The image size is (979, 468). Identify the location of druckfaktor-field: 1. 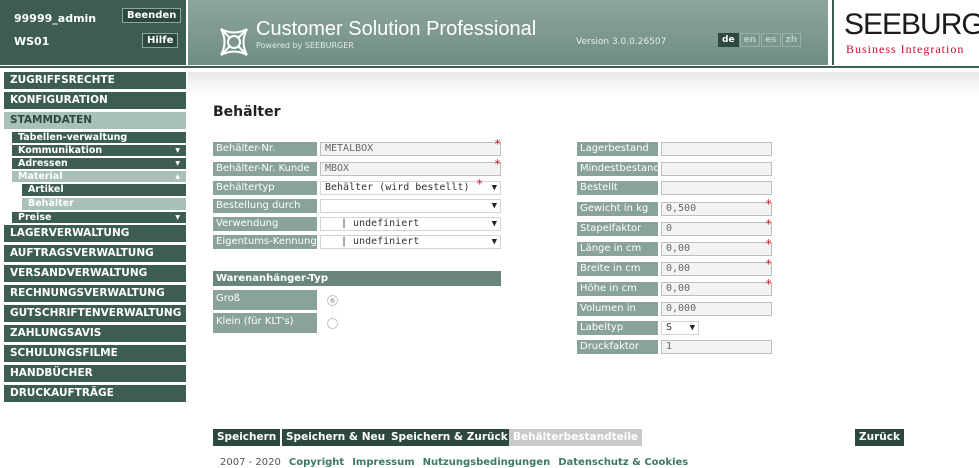
(716, 347).